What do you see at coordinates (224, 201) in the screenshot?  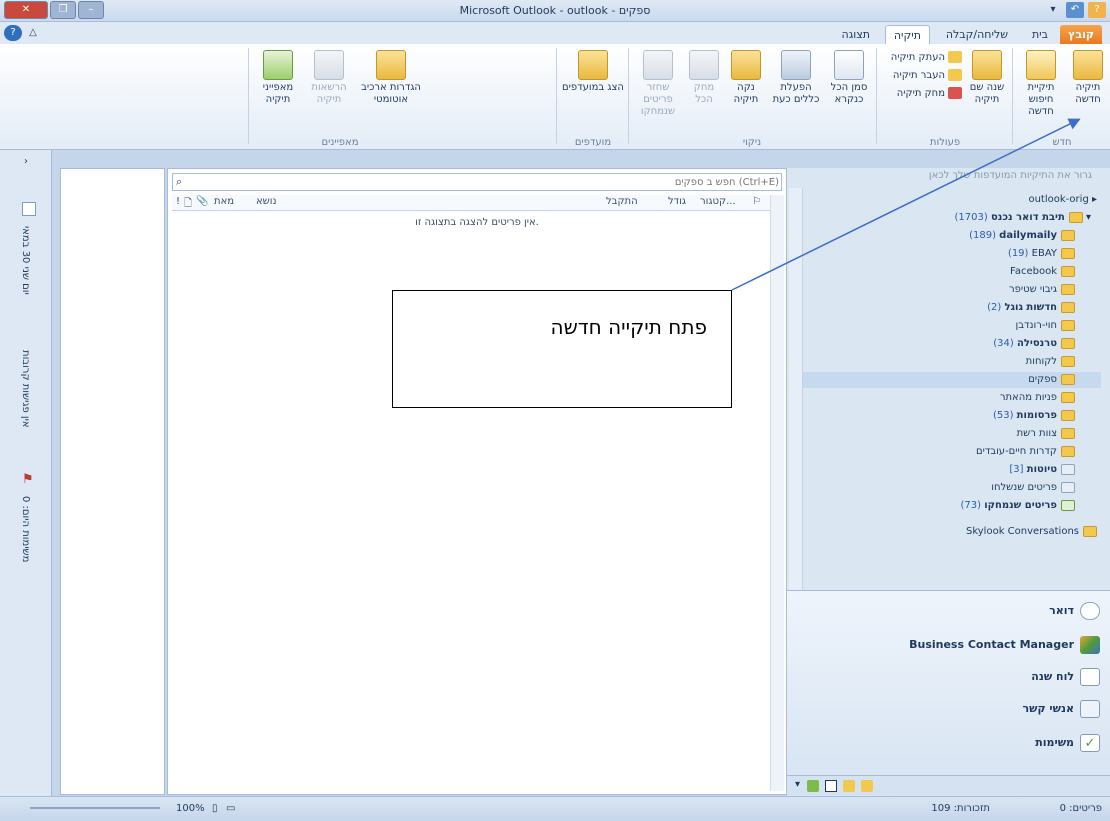 I see `column-from: מאת` at bounding box center [224, 201].